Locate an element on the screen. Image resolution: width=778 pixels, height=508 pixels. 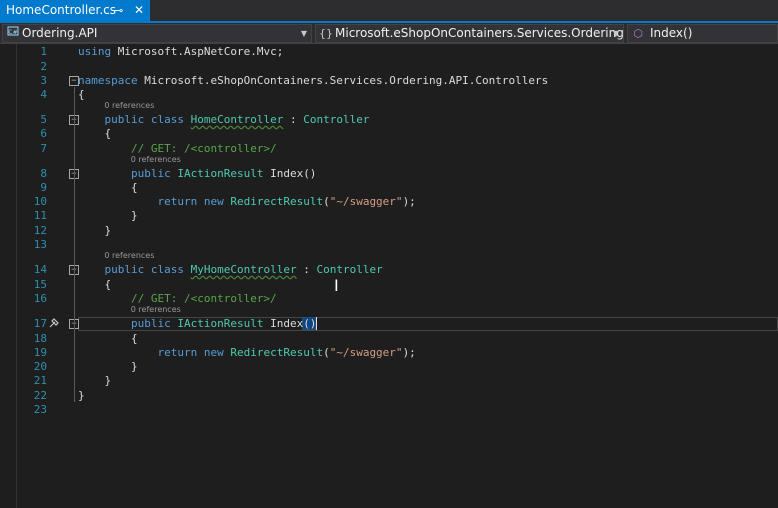
line-number: 18 is located at coordinates (40, 338).